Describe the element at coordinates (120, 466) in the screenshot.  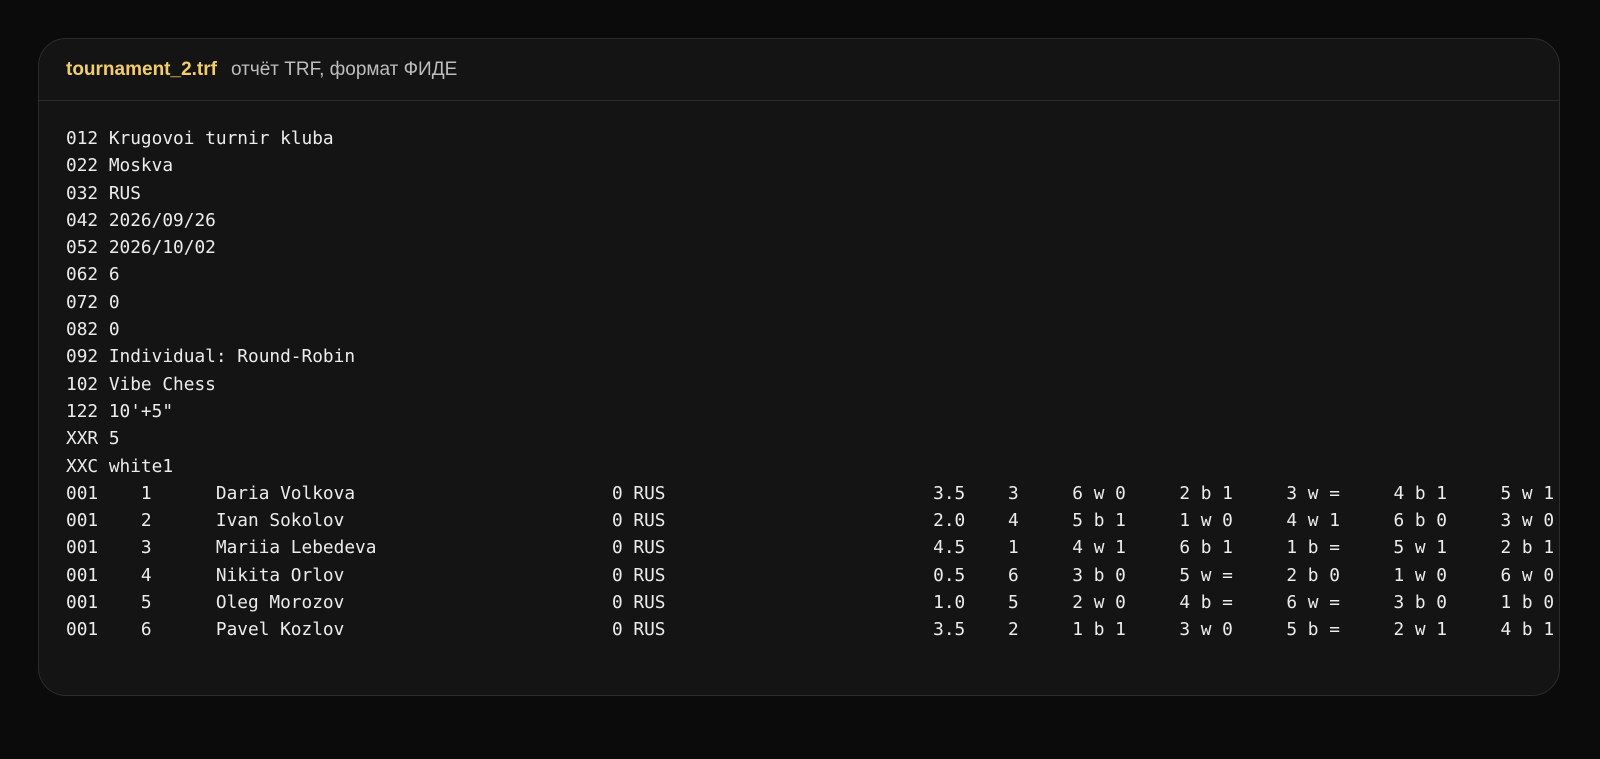
I see `trf-line-color-config: XXC white1` at that location.